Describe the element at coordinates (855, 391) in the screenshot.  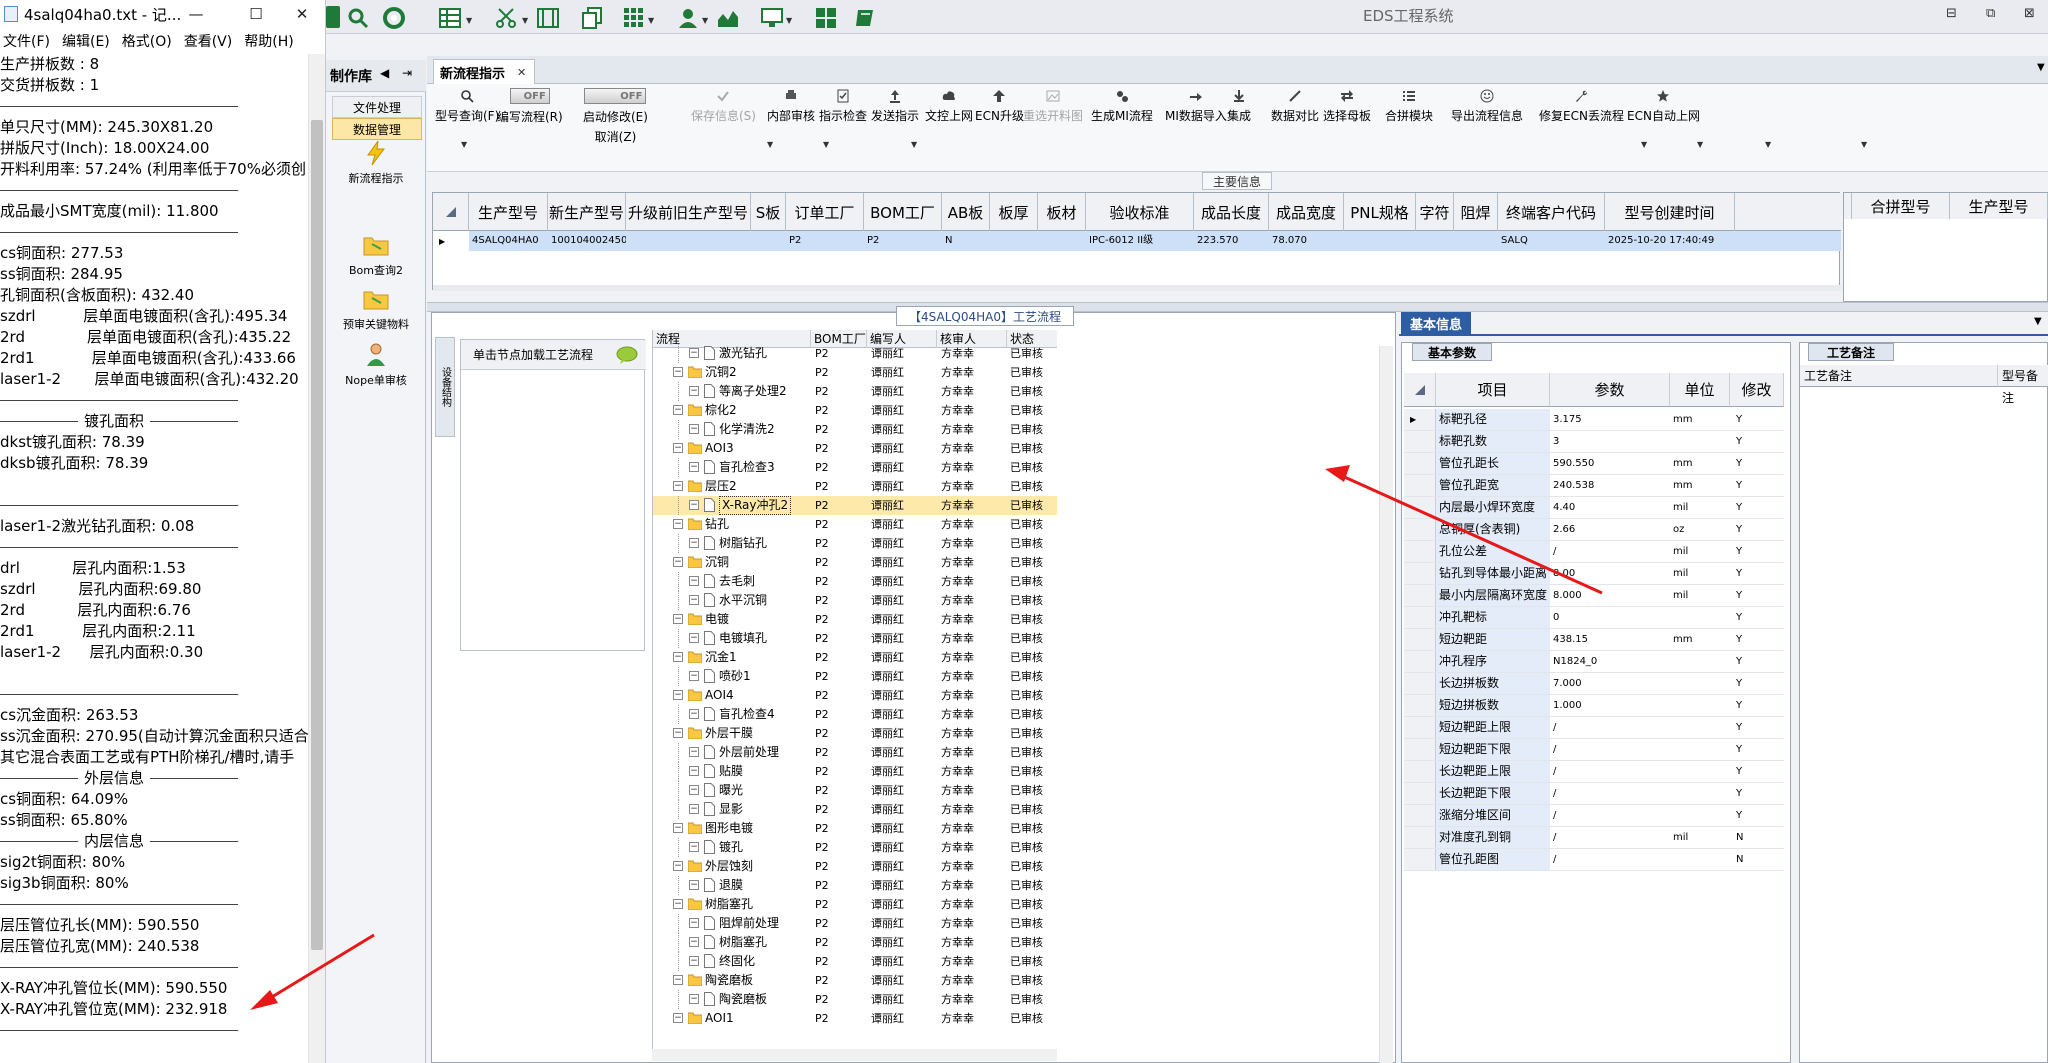
I see `tree-row: − 等离子处理2 P2 谭丽红 方幸幸 已审核` at that location.